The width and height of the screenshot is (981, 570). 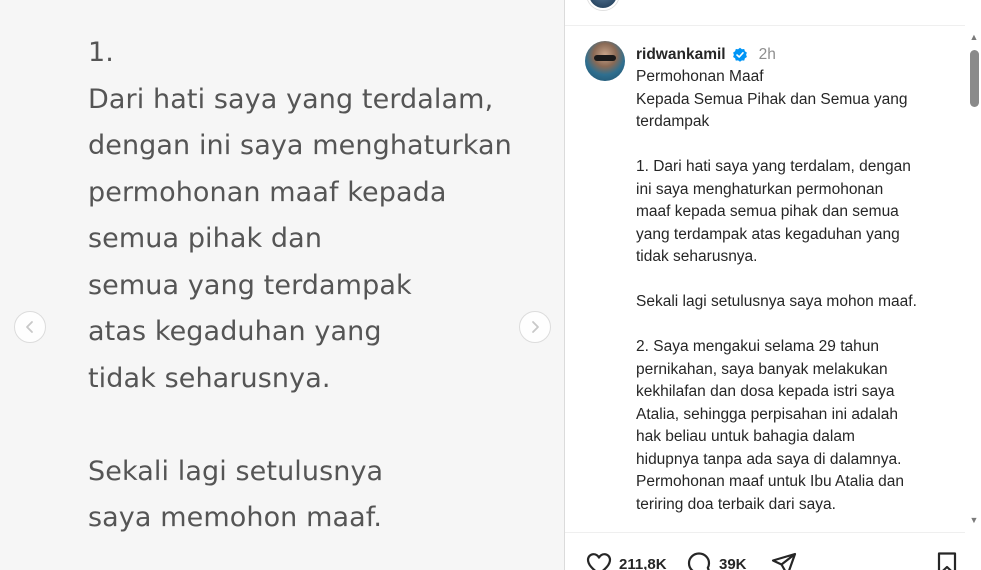 What do you see at coordinates (205, 238) in the screenshot?
I see `slide-line: semua pihak dan` at bounding box center [205, 238].